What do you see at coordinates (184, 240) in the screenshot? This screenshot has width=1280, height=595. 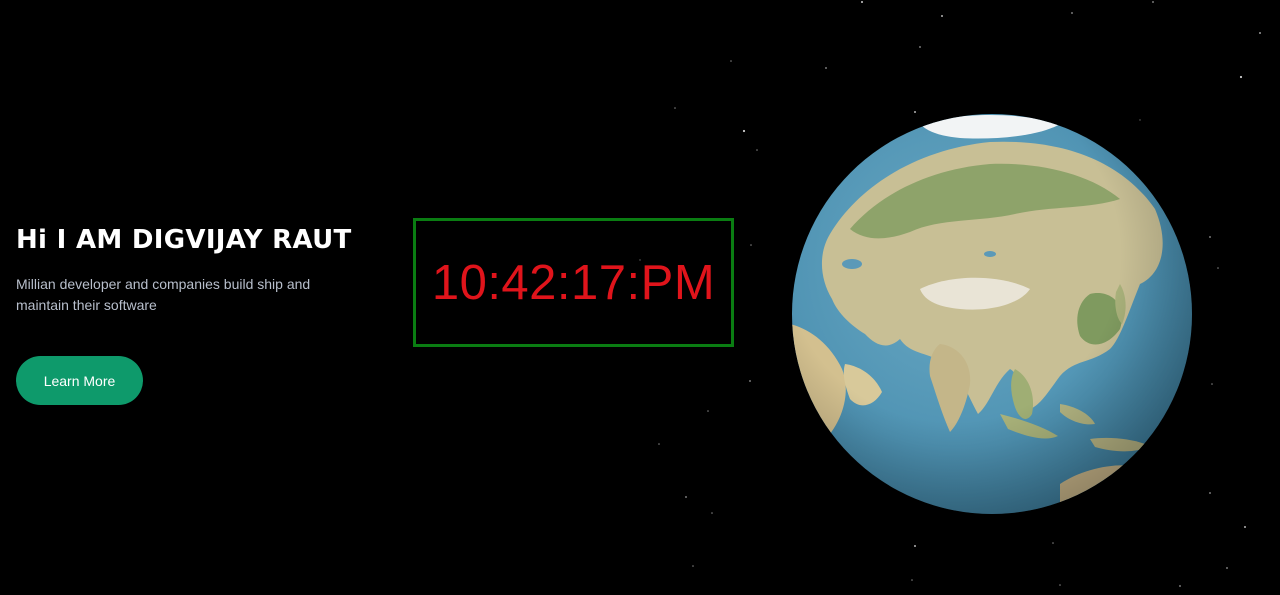 I see `hero-title: Hi I AM DIGVIJAY RAUT` at bounding box center [184, 240].